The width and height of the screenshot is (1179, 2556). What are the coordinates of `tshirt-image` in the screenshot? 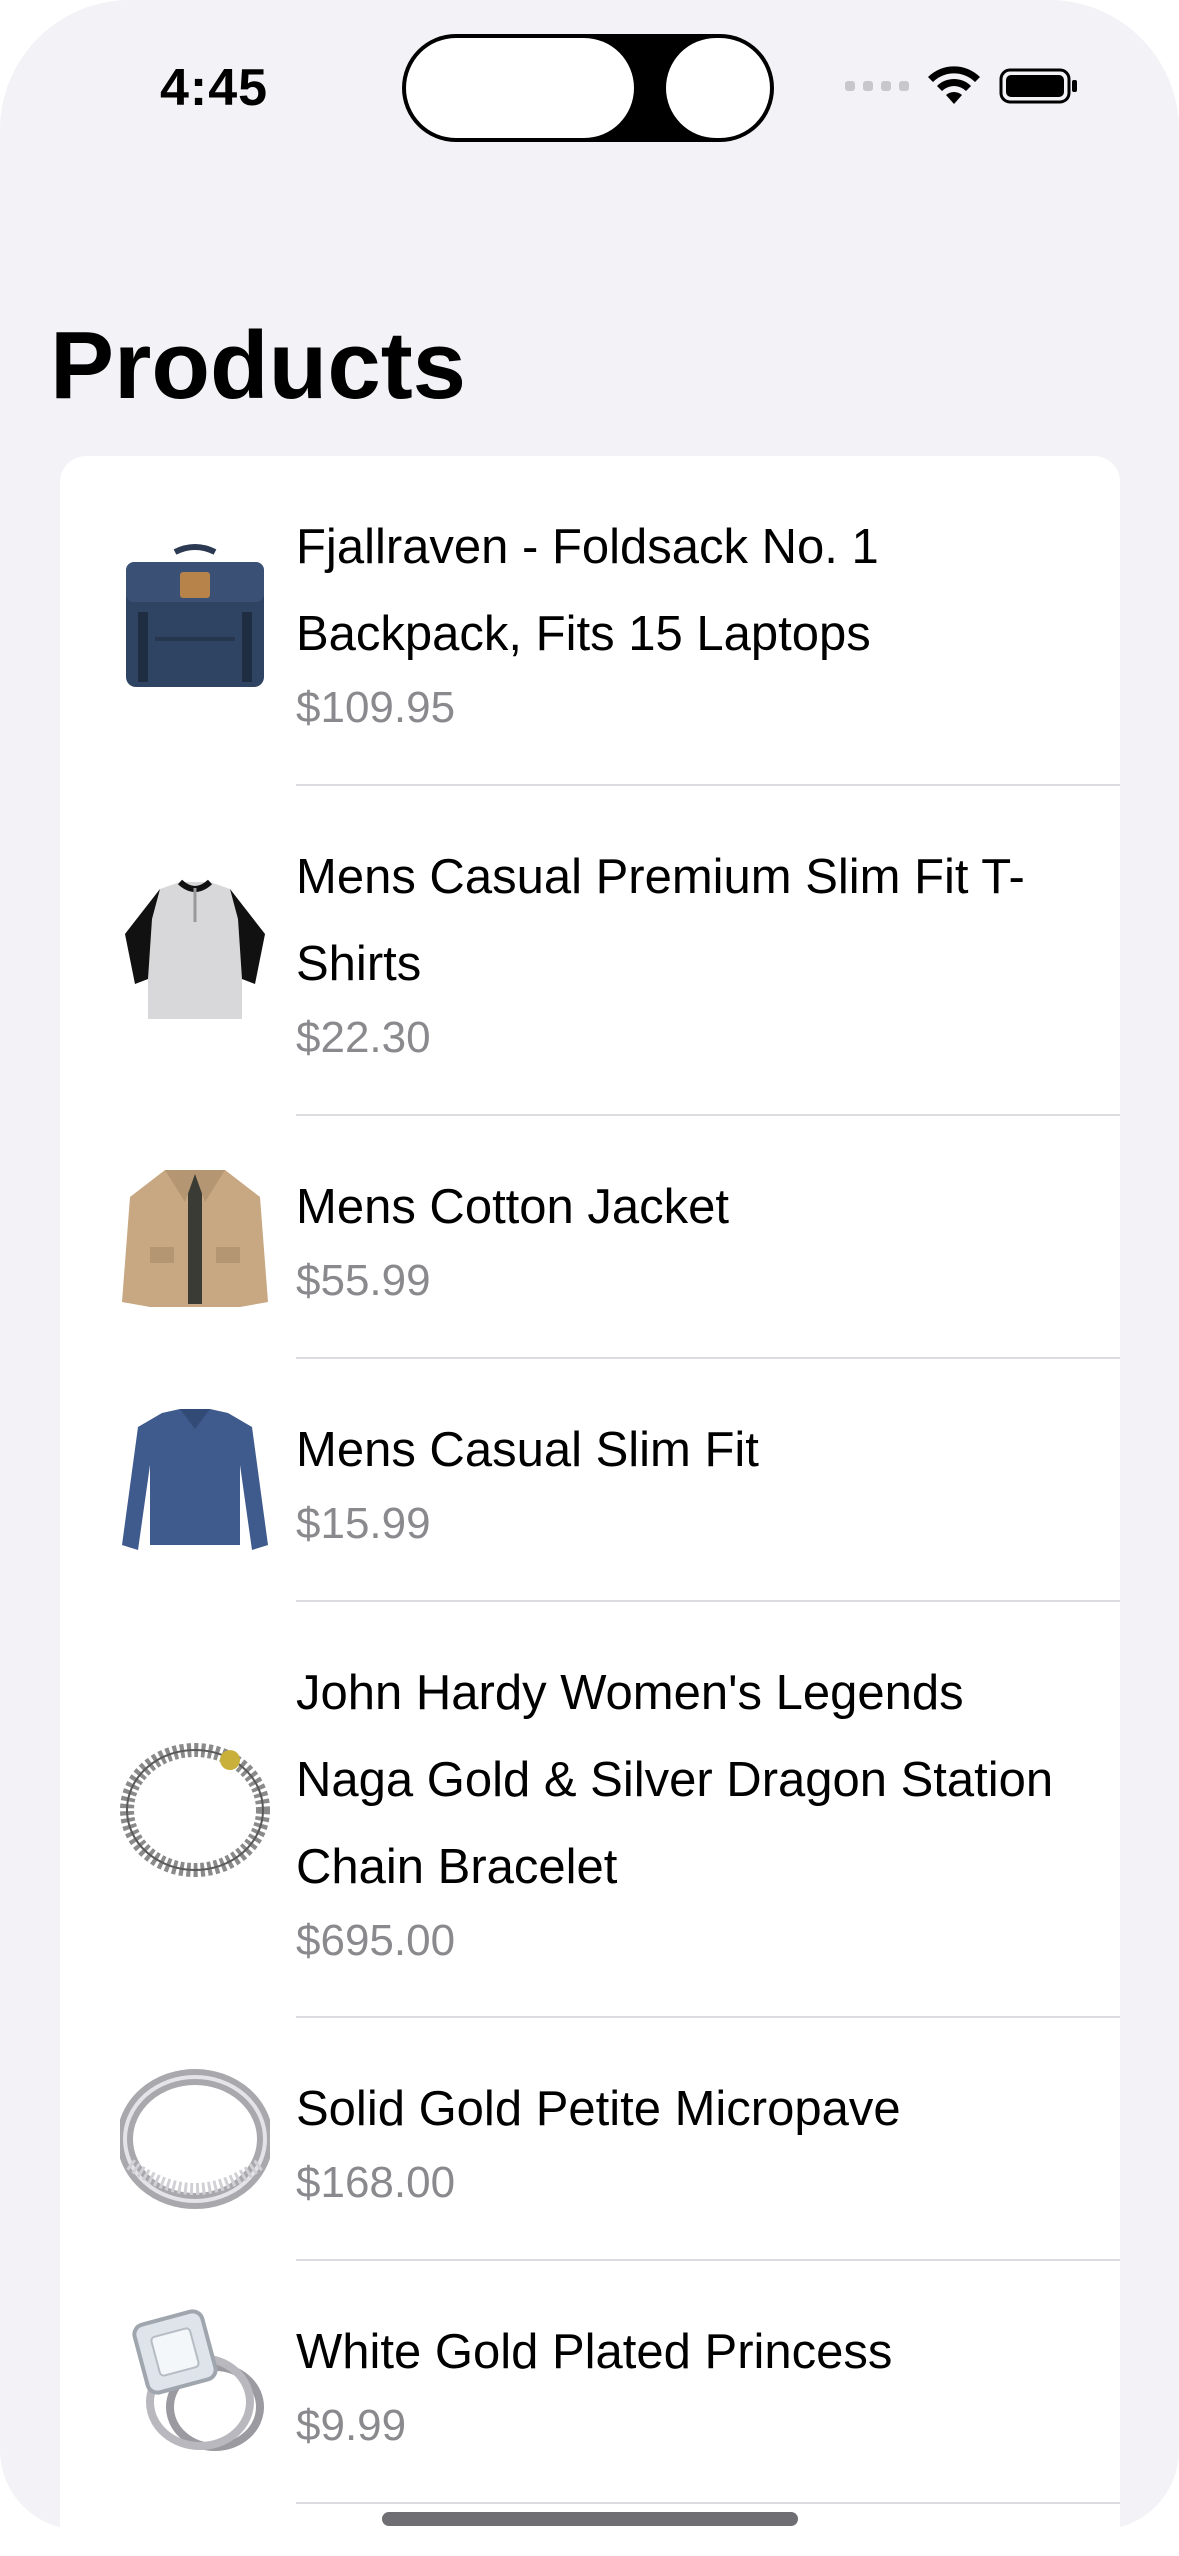 It's located at (195, 949).